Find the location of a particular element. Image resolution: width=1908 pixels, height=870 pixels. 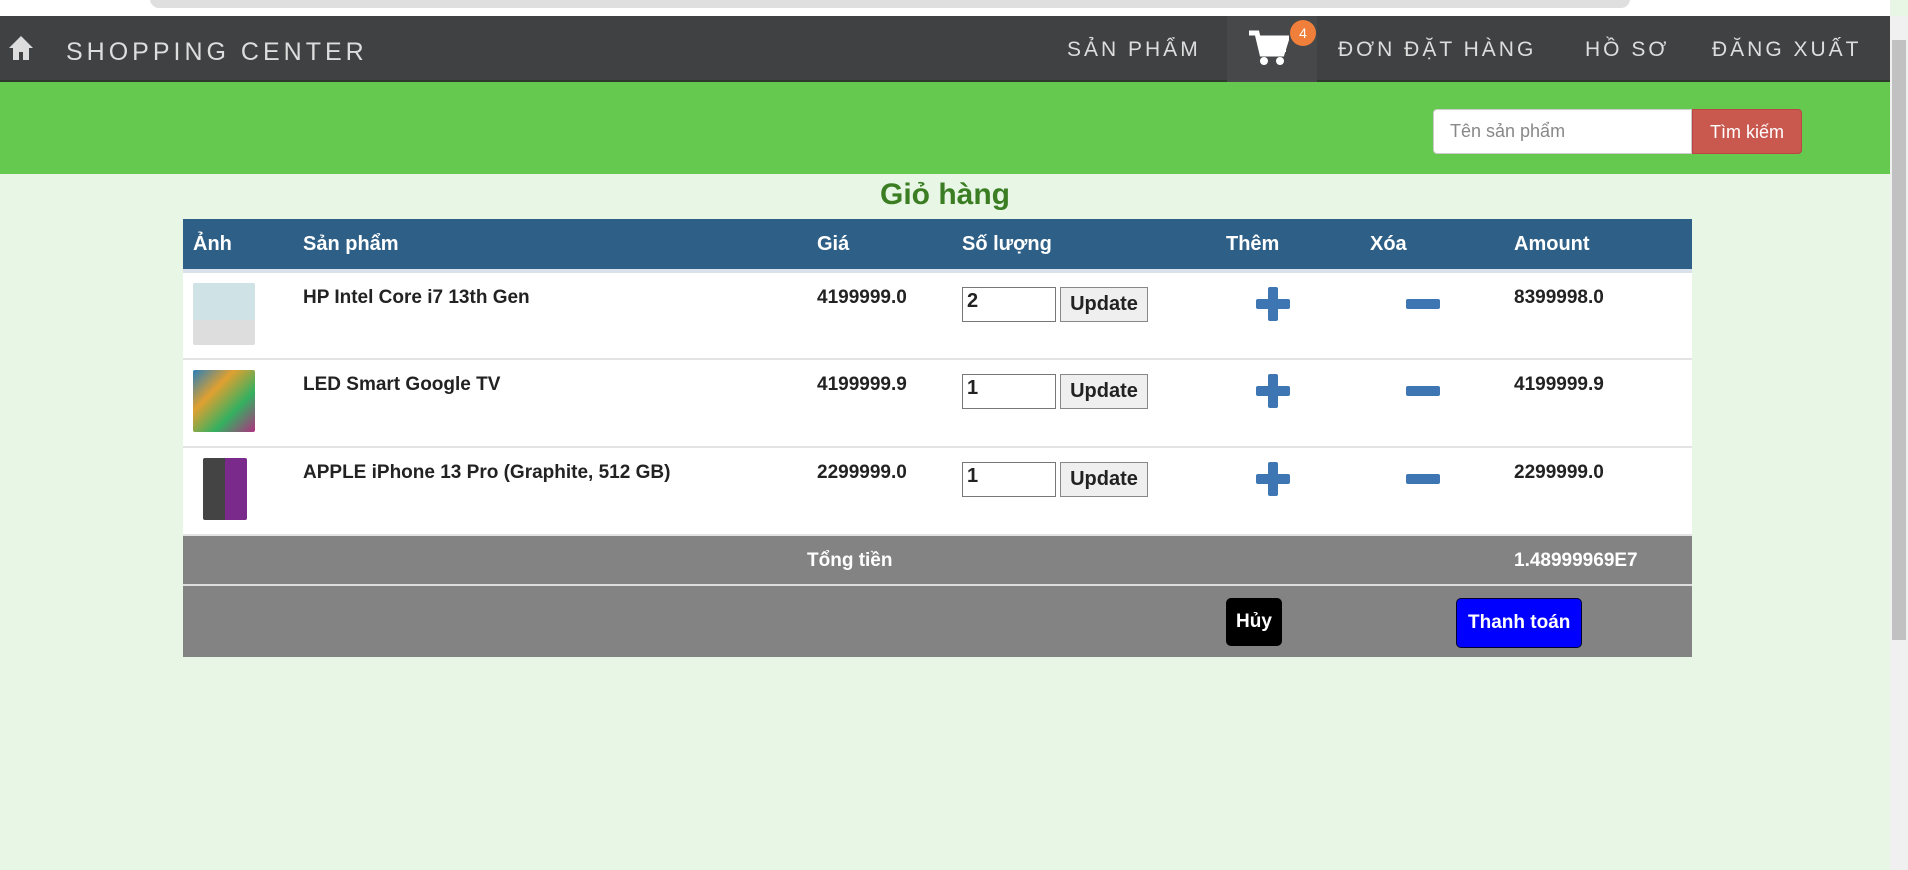

product-name: APPLE iPhone 13 Pro (Graphite, 512 GB) is located at coordinates (550, 491).